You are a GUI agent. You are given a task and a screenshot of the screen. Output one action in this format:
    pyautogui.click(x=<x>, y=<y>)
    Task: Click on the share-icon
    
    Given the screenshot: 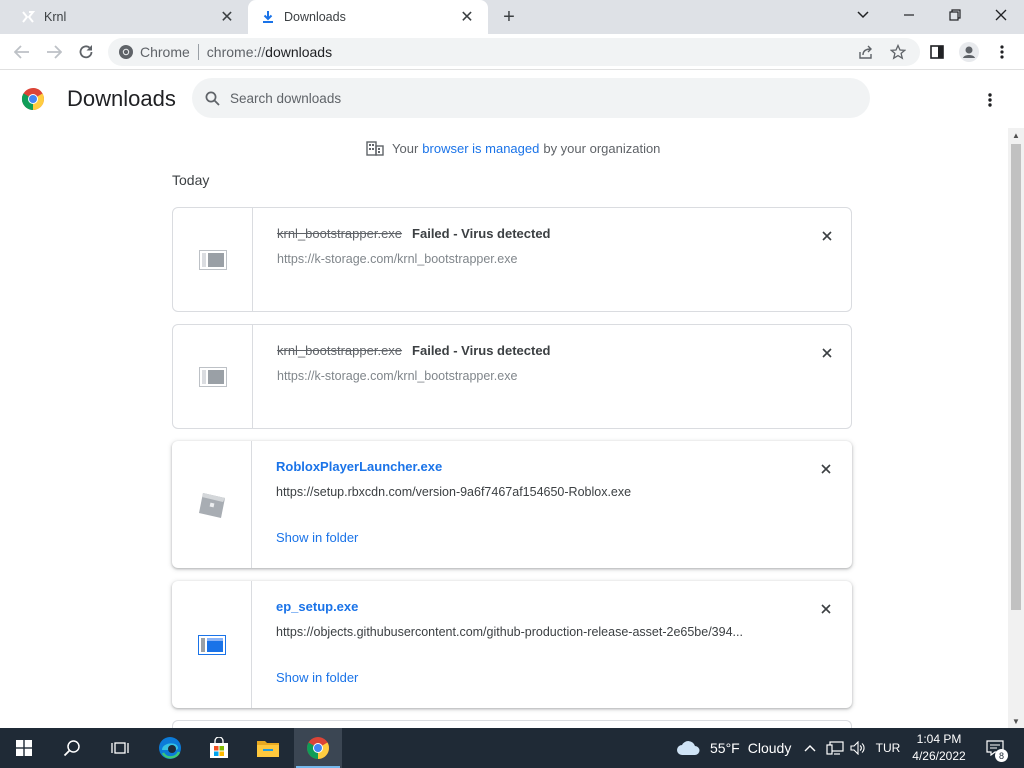 What is the action you would take?
    pyautogui.click(x=866, y=52)
    